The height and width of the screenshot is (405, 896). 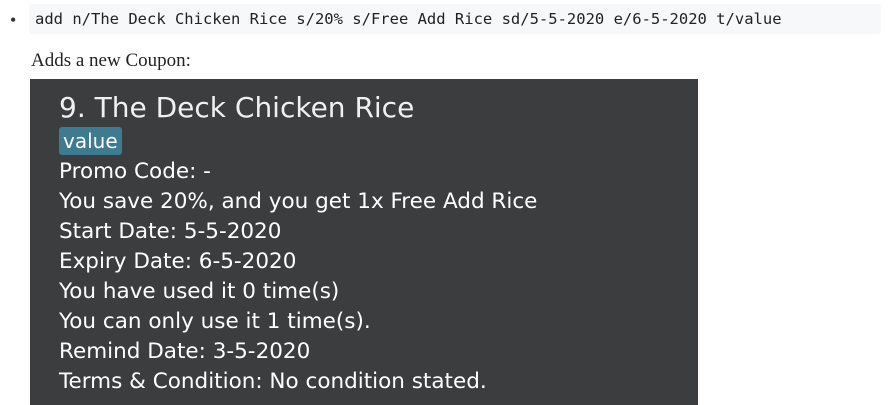 I want to click on description-text: Adds a new Coupon:, so click(x=111, y=60).